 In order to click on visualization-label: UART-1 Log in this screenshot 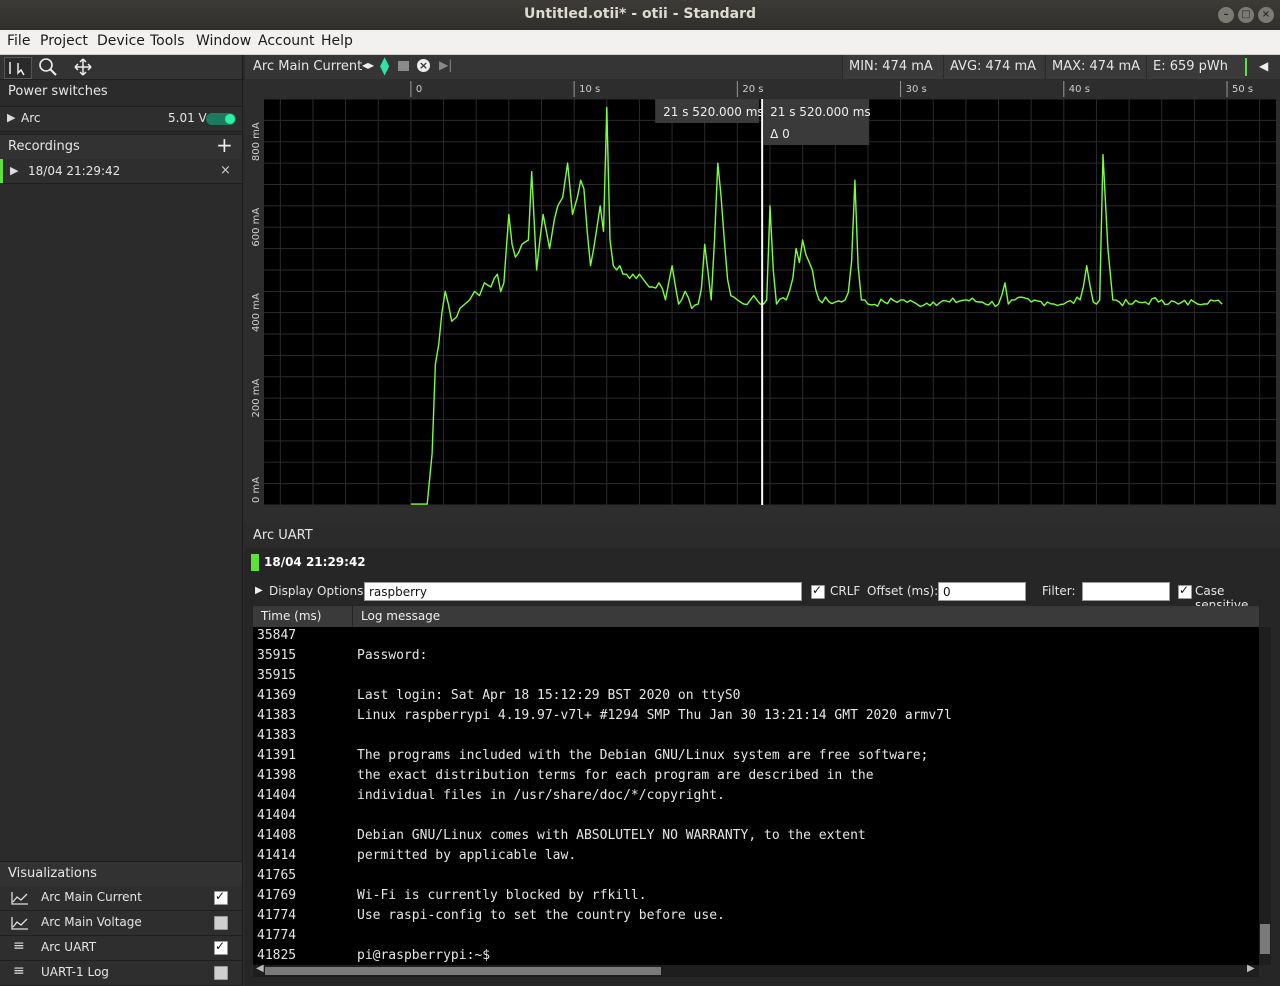, I will do `click(75, 972)`.